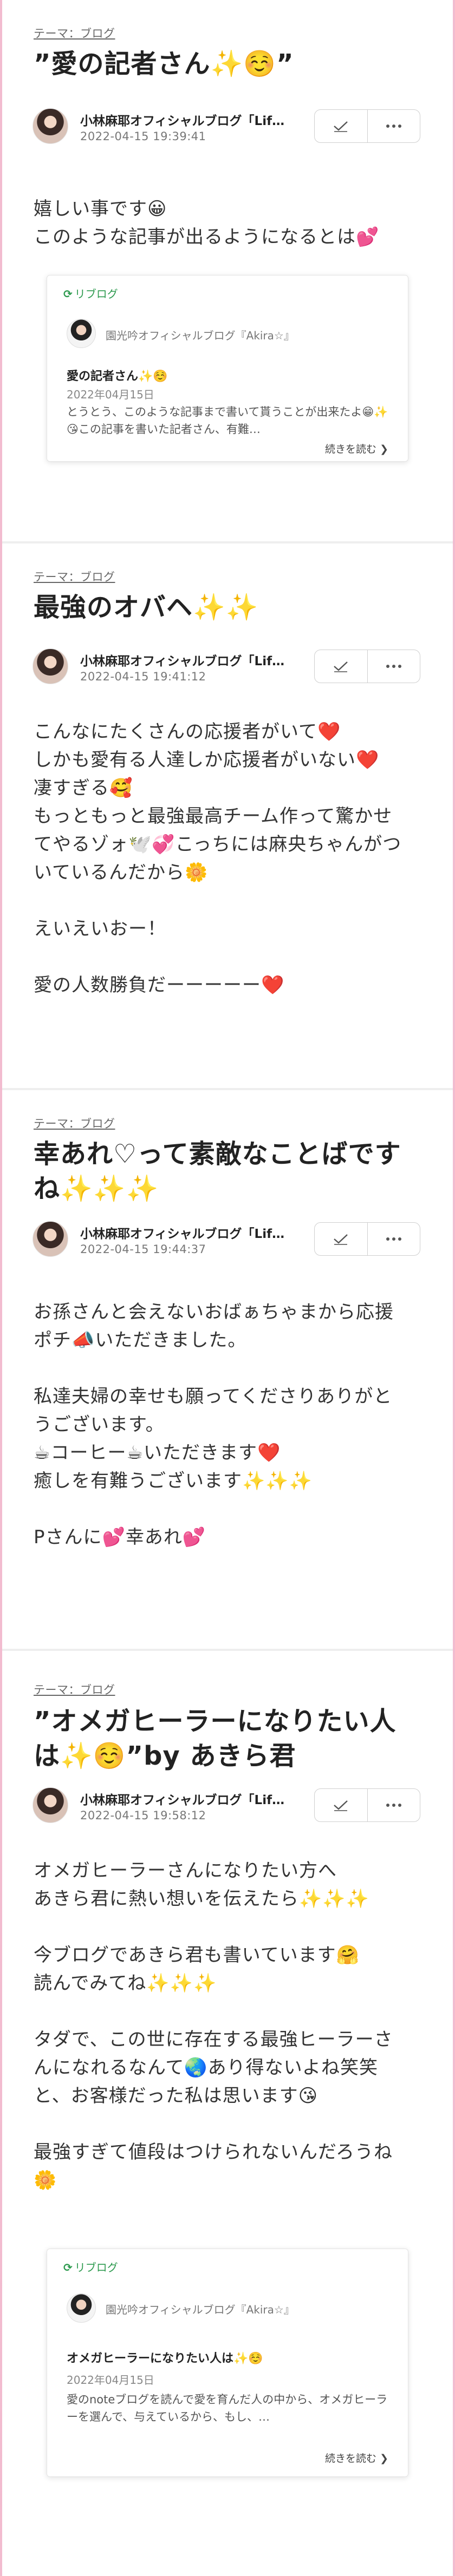 This screenshot has width=455, height=2576. Describe the element at coordinates (232, 607) in the screenshot. I see `post-title: 最強のオバヘ✨✨` at that location.